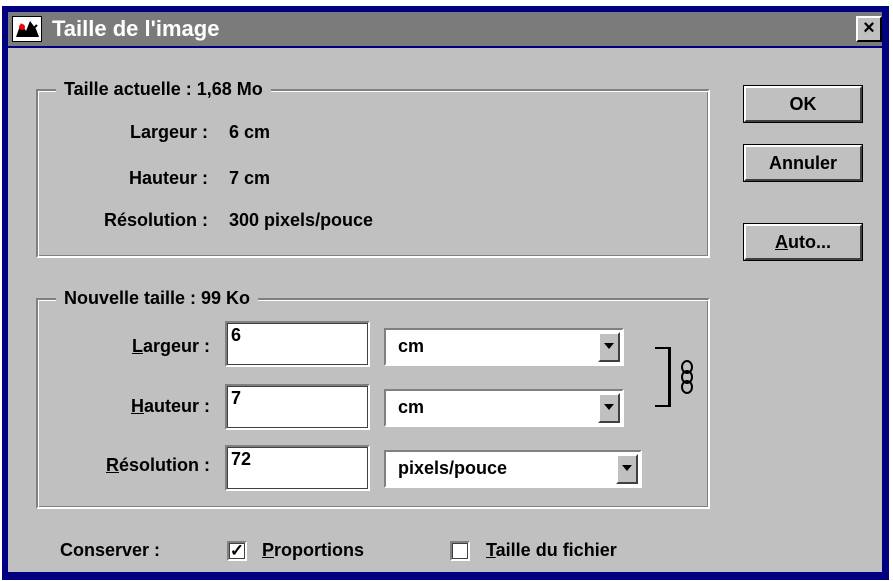  I want to click on ok-button: OK, so click(803, 104).